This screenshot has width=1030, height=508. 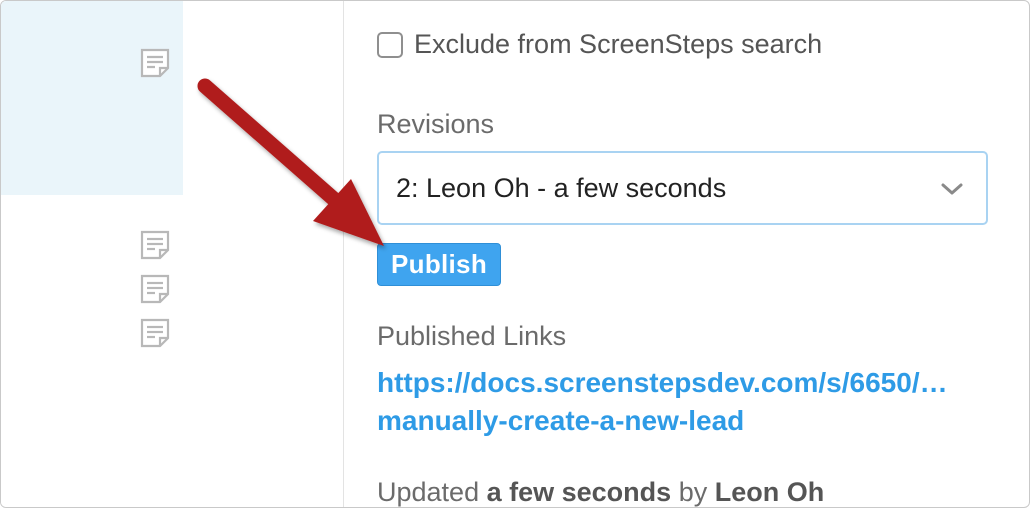 I want to click on selected-row-highlight, so click(x=92, y=98).